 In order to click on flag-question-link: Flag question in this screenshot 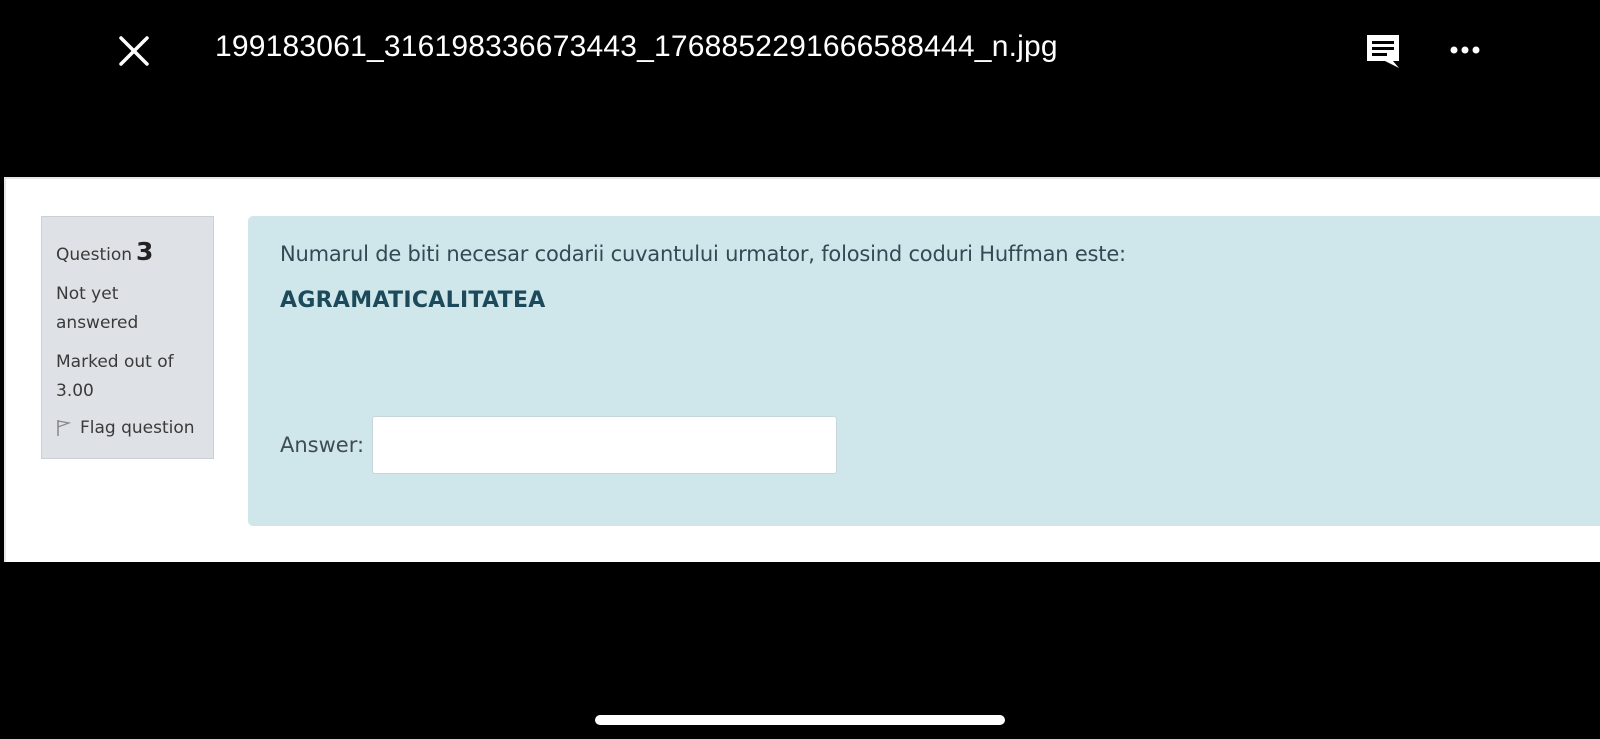, I will do `click(128, 428)`.